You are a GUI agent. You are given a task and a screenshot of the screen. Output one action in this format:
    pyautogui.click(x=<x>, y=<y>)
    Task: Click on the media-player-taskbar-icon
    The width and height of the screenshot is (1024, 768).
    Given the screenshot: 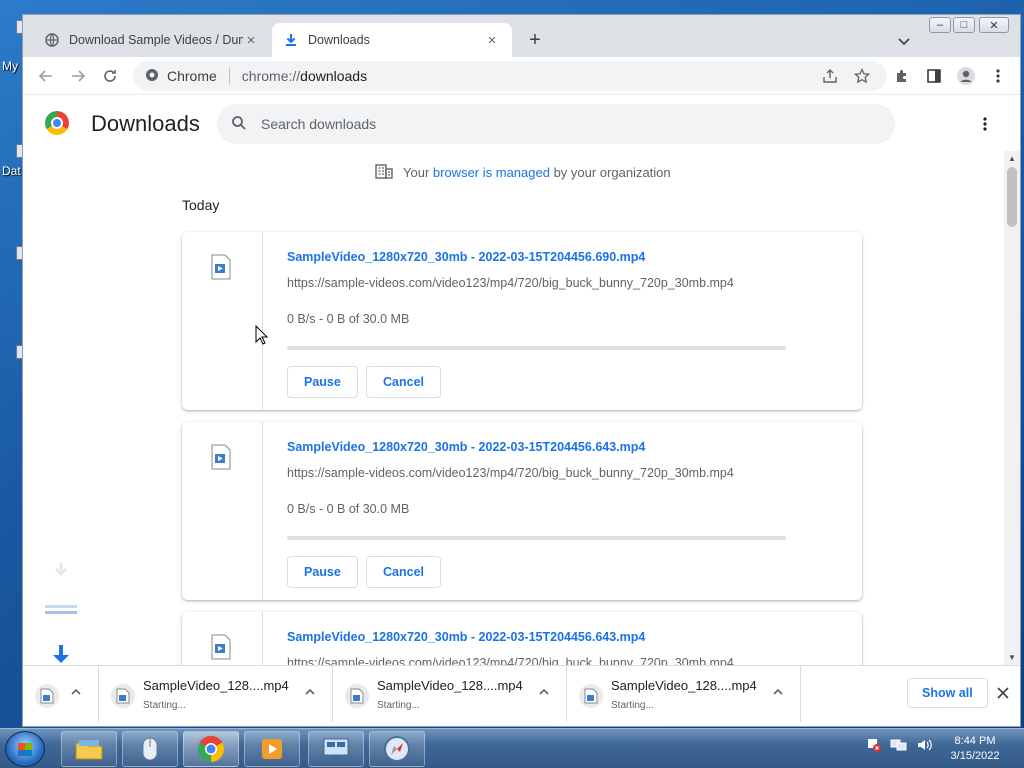 What is the action you would take?
    pyautogui.click(x=272, y=749)
    